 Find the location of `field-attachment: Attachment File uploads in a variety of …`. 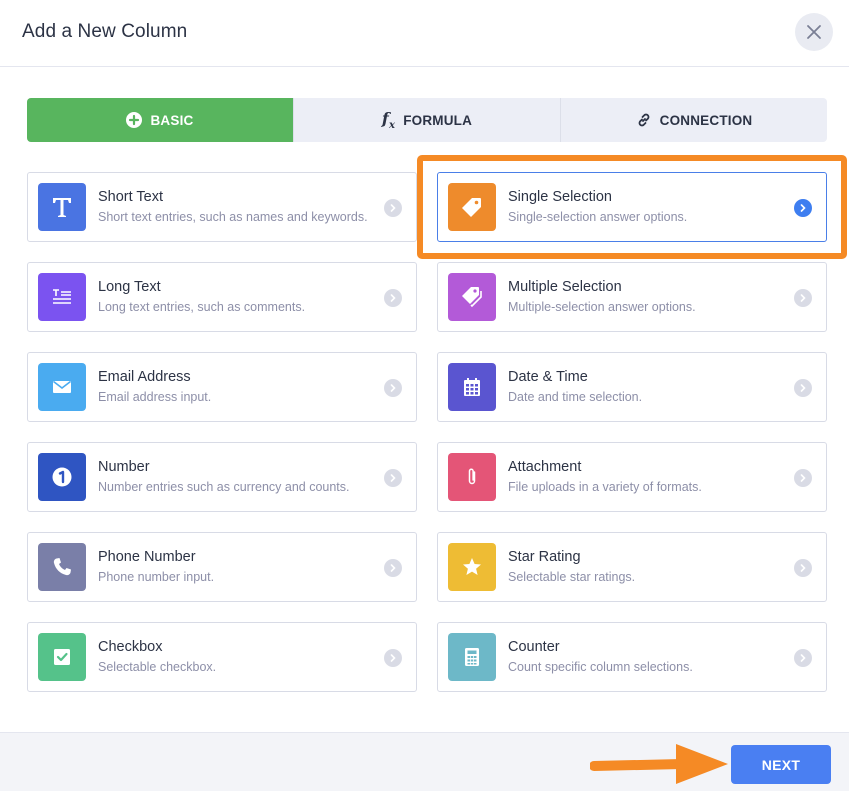

field-attachment: Attachment File uploads in a variety of … is located at coordinates (632, 477).